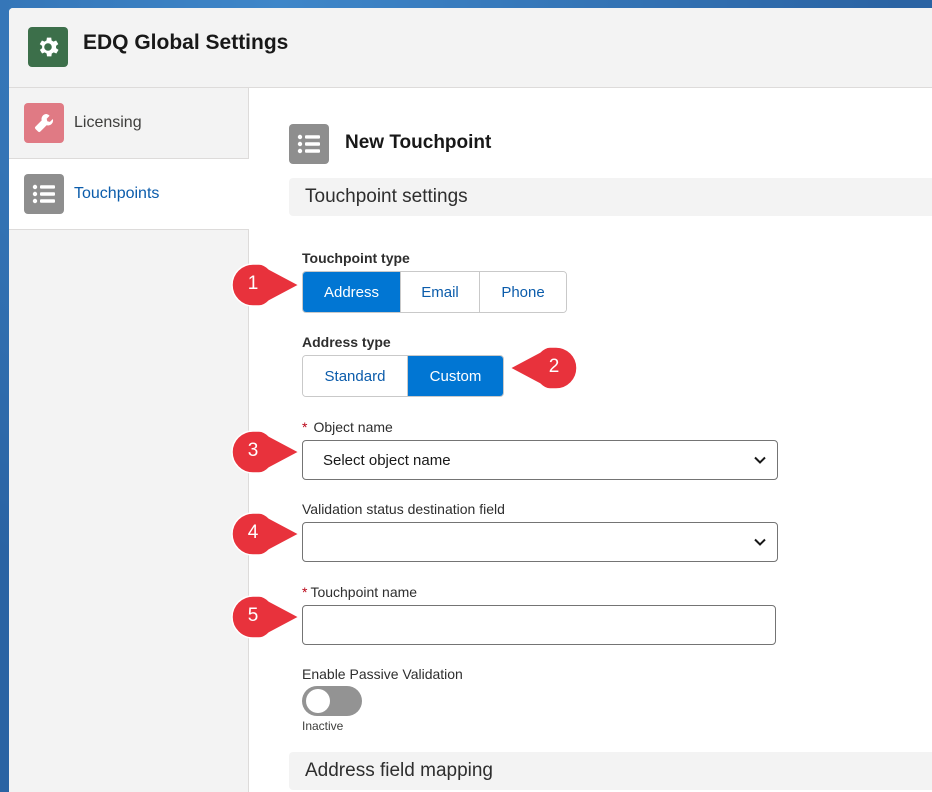 The width and height of the screenshot is (932, 792). I want to click on touchpoint-type-email-button: Email, so click(440, 292).